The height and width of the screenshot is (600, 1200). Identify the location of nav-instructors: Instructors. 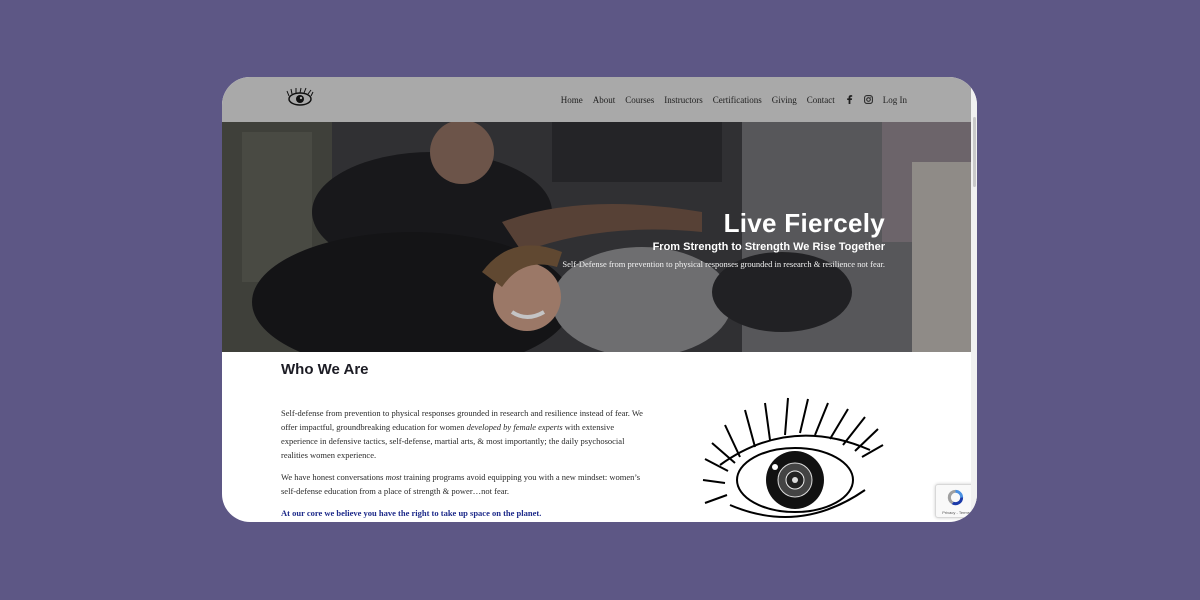
(683, 100).